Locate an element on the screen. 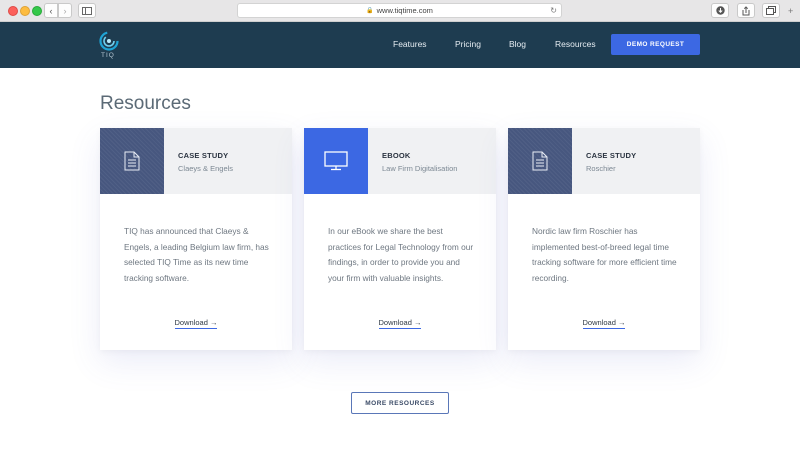 The width and height of the screenshot is (800, 458). more-resources-button: MORE RESOURCES is located at coordinates (400, 403).